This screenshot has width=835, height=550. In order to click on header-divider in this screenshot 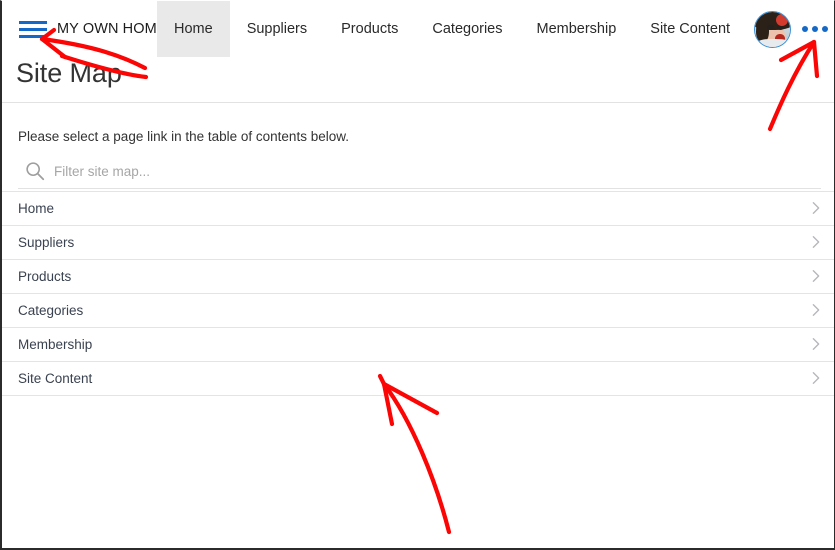, I will do `click(418, 102)`.